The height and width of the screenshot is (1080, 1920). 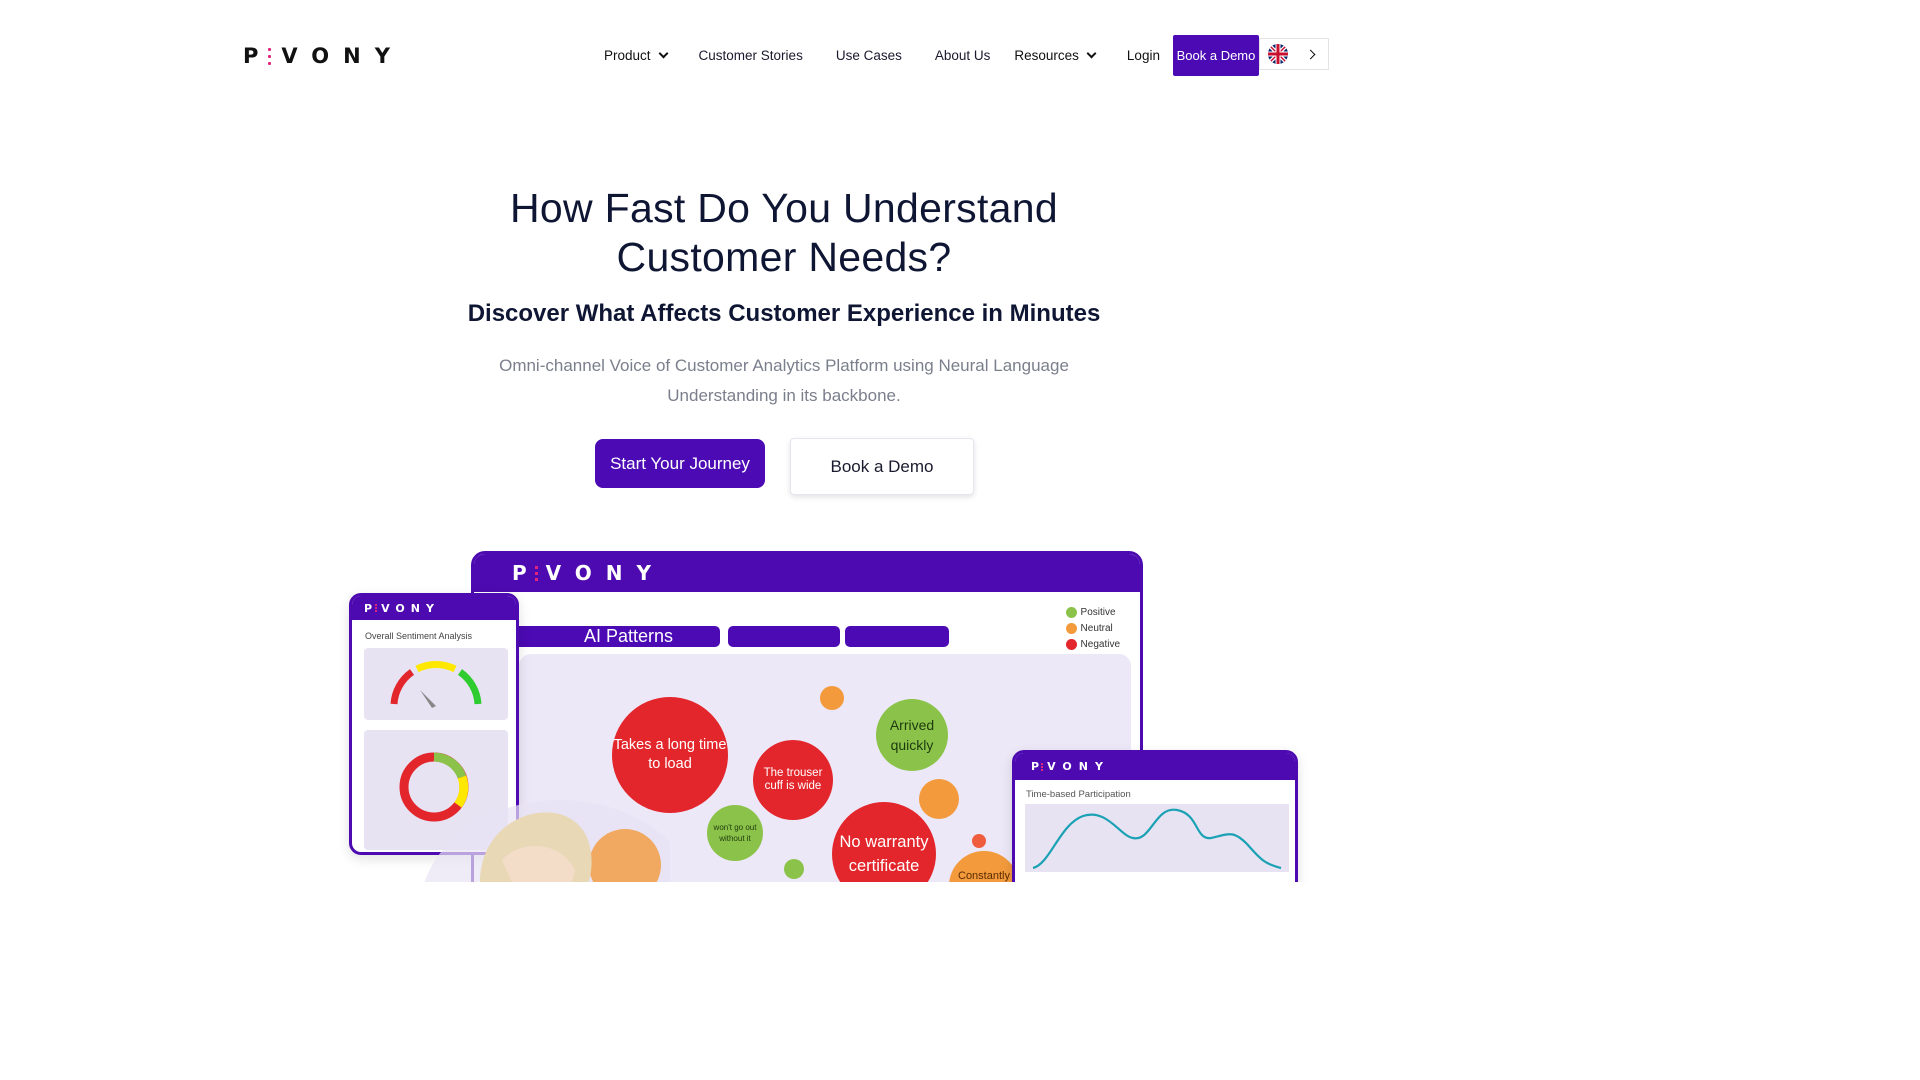 What do you see at coordinates (1294, 54) in the screenshot?
I see `language-selector` at bounding box center [1294, 54].